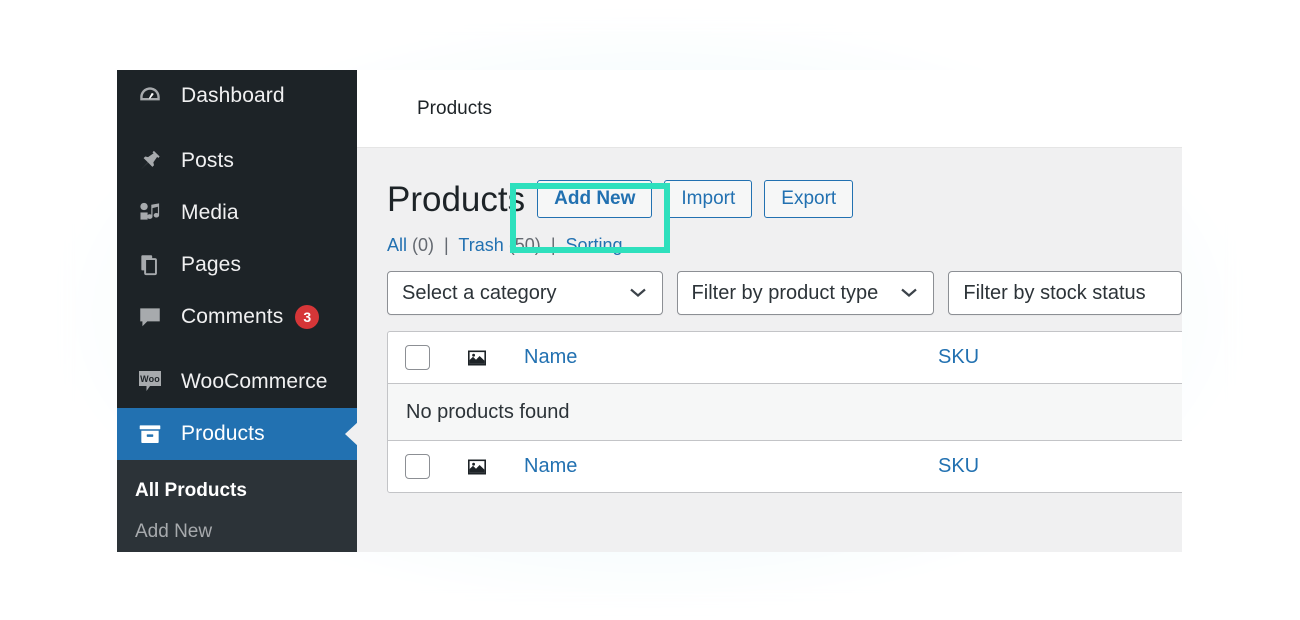 This screenshot has height=620, width=1300. I want to click on submenu-item-all-products: All Products, so click(237, 490).